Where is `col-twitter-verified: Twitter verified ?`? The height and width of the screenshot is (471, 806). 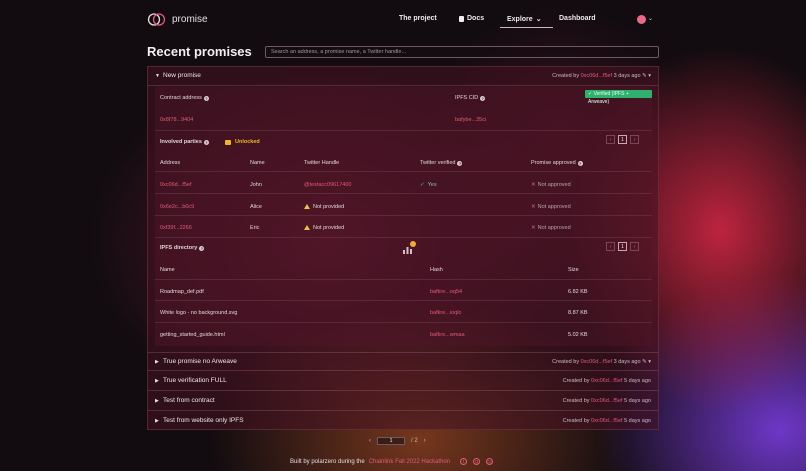
col-twitter-verified: Twitter verified ? is located at coordinates (441, 163).